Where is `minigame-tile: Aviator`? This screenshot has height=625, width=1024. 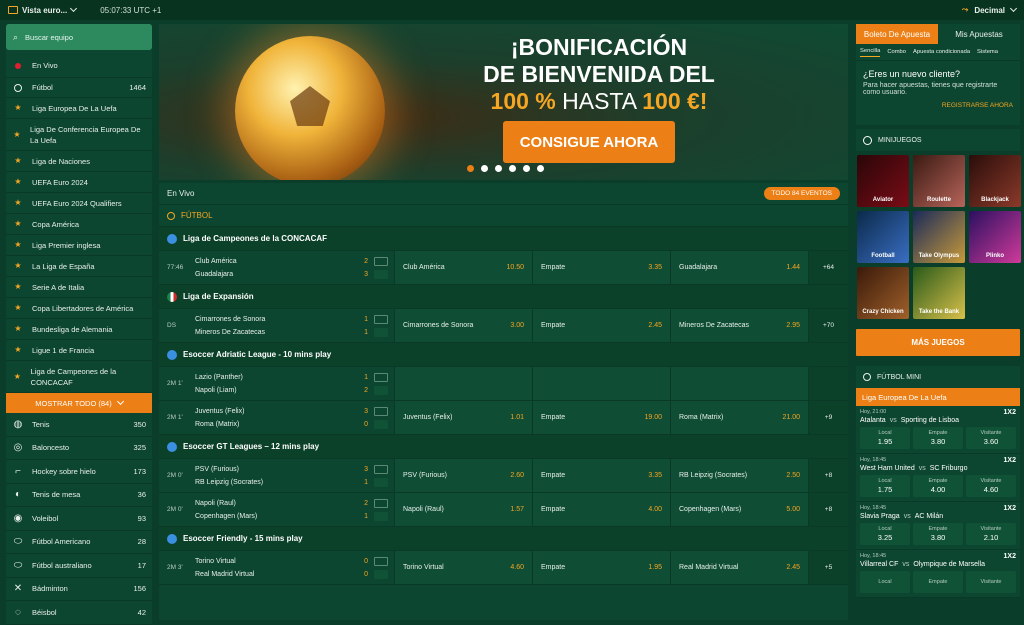 minigame-tile: Aviator is located at coordinates (883, 181).